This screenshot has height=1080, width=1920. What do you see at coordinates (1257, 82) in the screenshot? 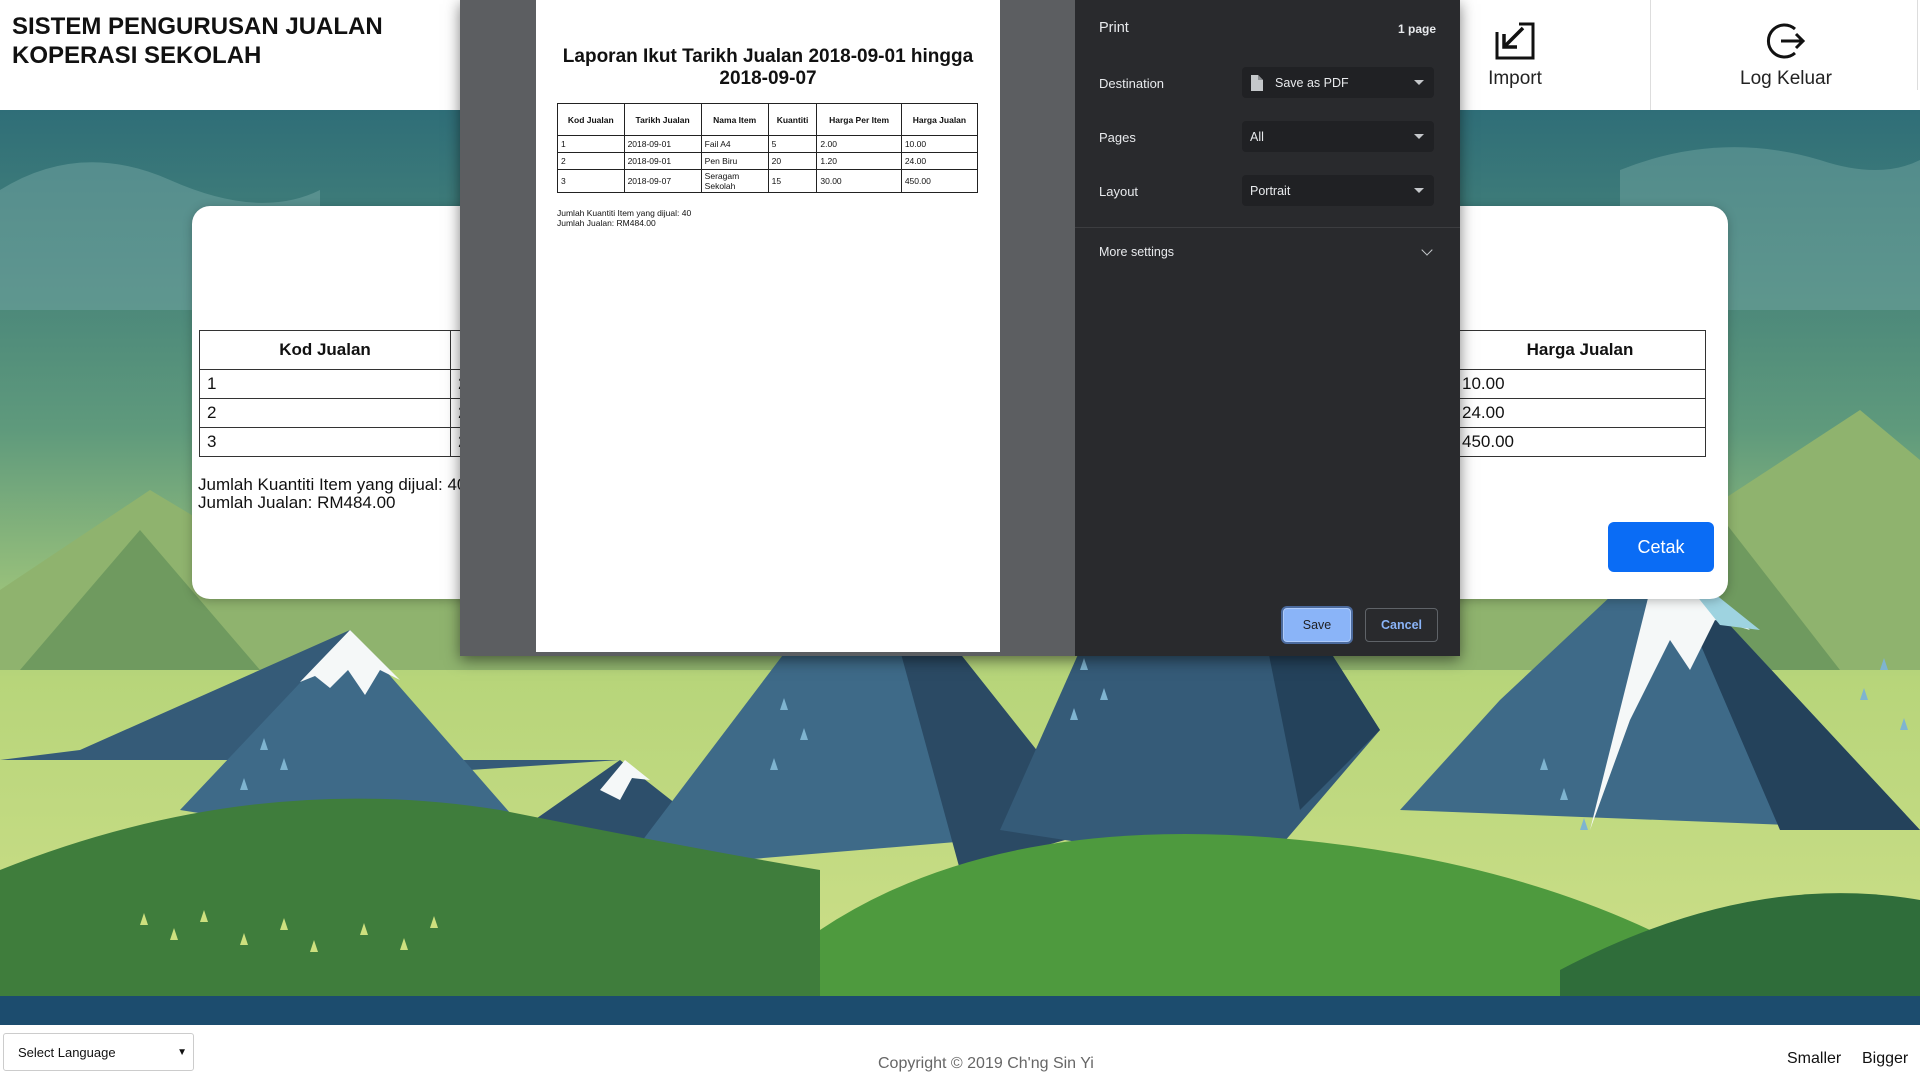
I see `document-icon` at bounding box center [1257, 82].